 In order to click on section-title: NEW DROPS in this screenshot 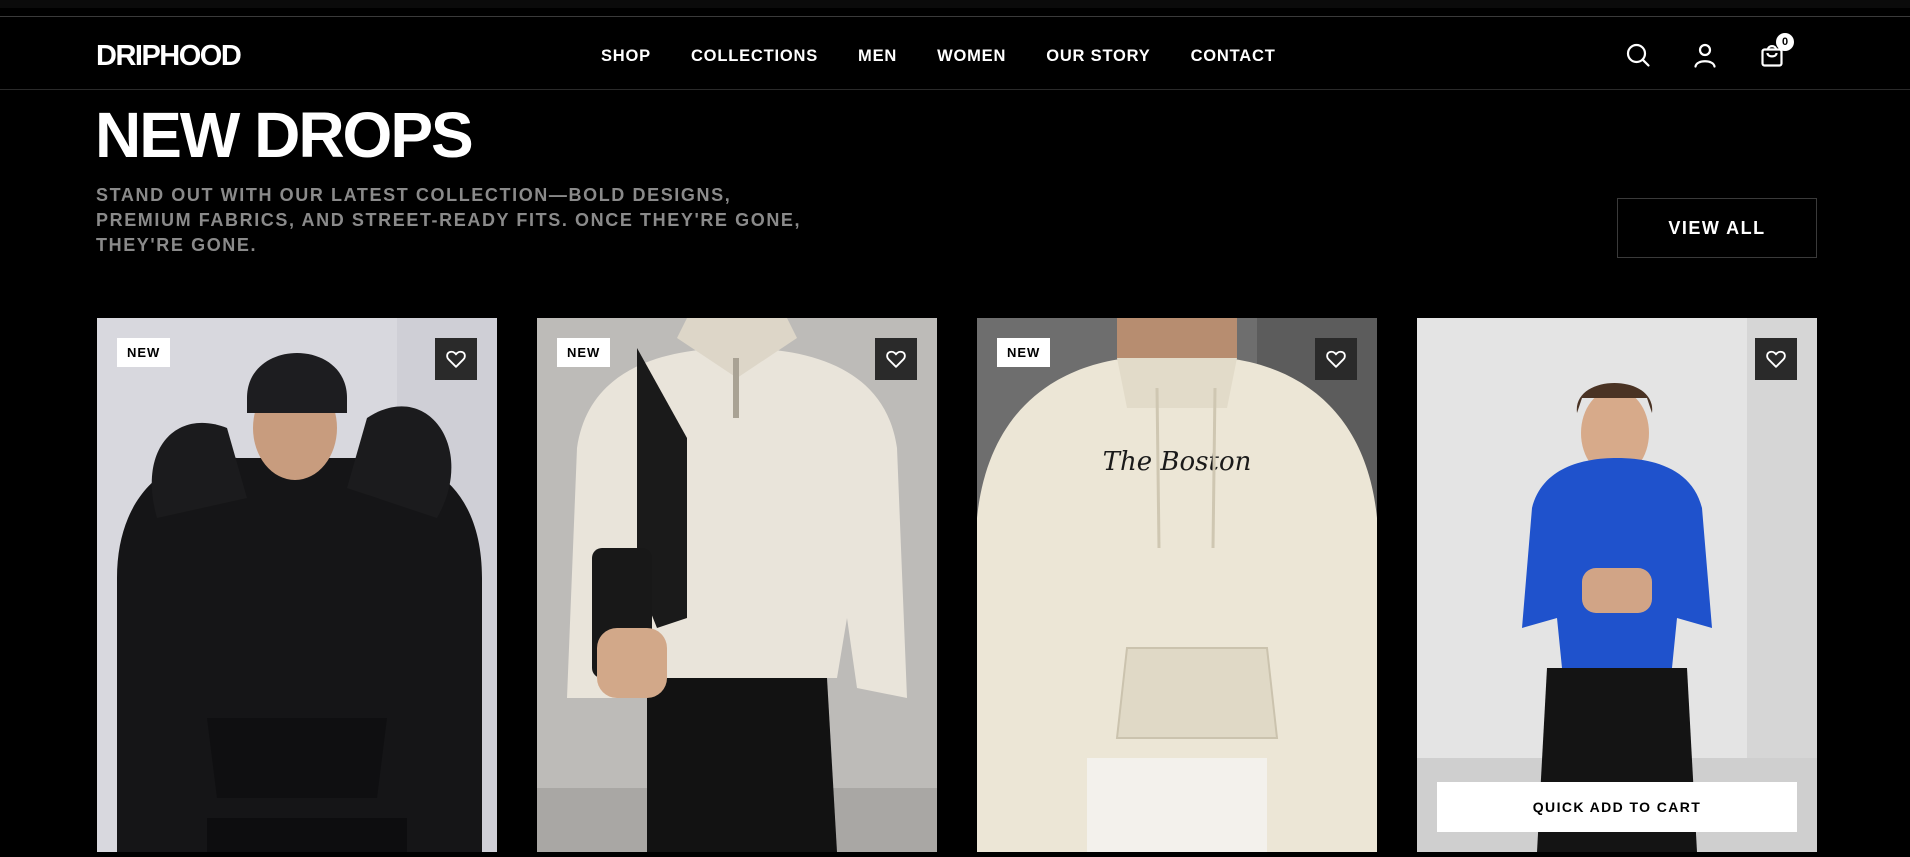, I will do `click(284, 135)`.